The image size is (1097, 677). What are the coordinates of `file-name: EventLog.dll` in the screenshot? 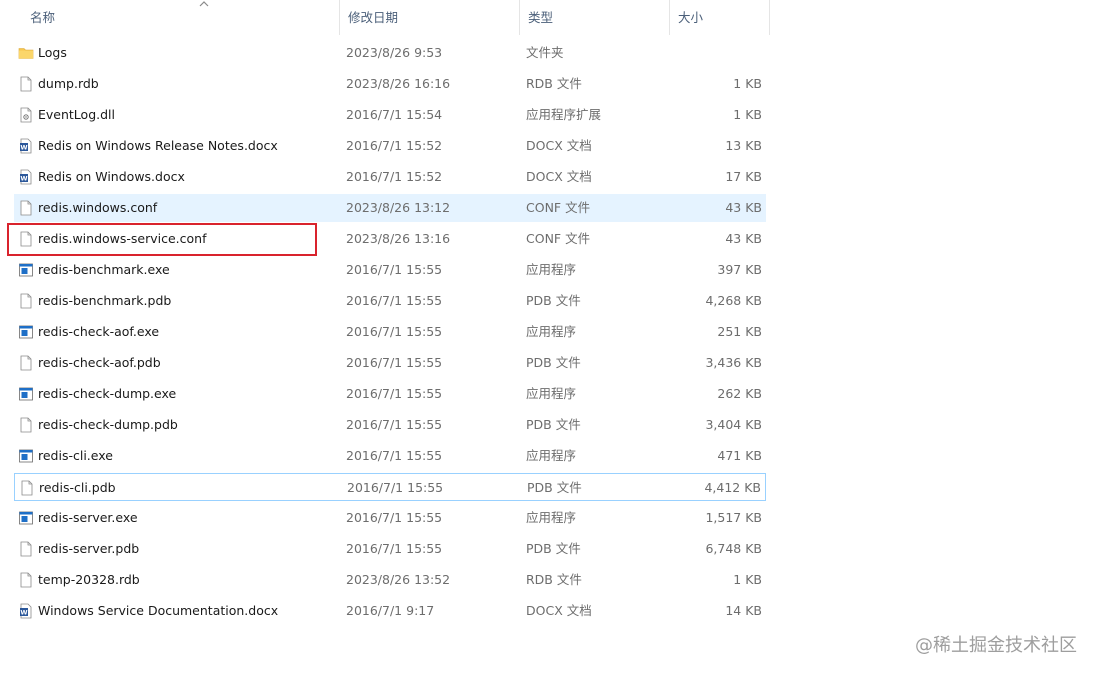 It's located at (76, 114).